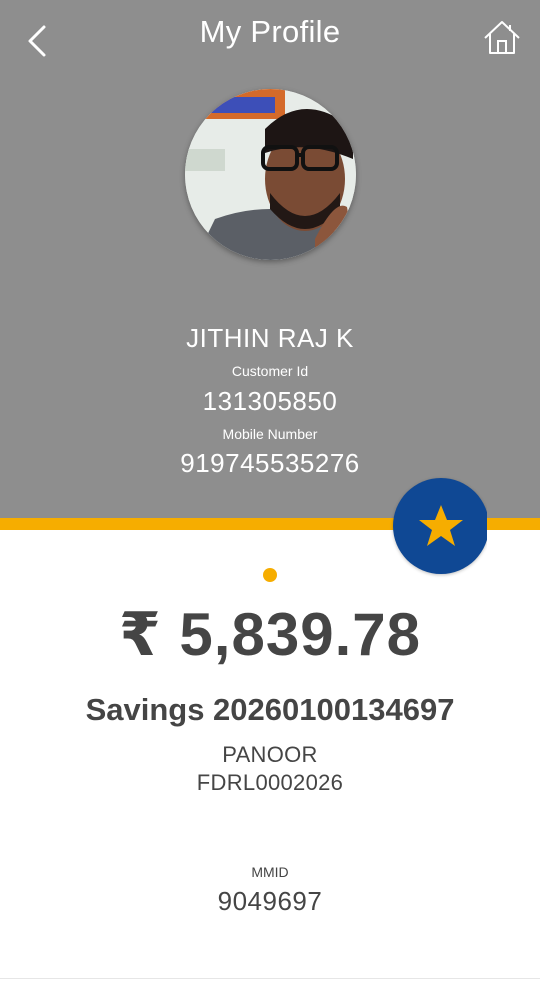 The height and width of the screenshot is (981, 540). I want to click on favorite-account-button, so click(441, 526).